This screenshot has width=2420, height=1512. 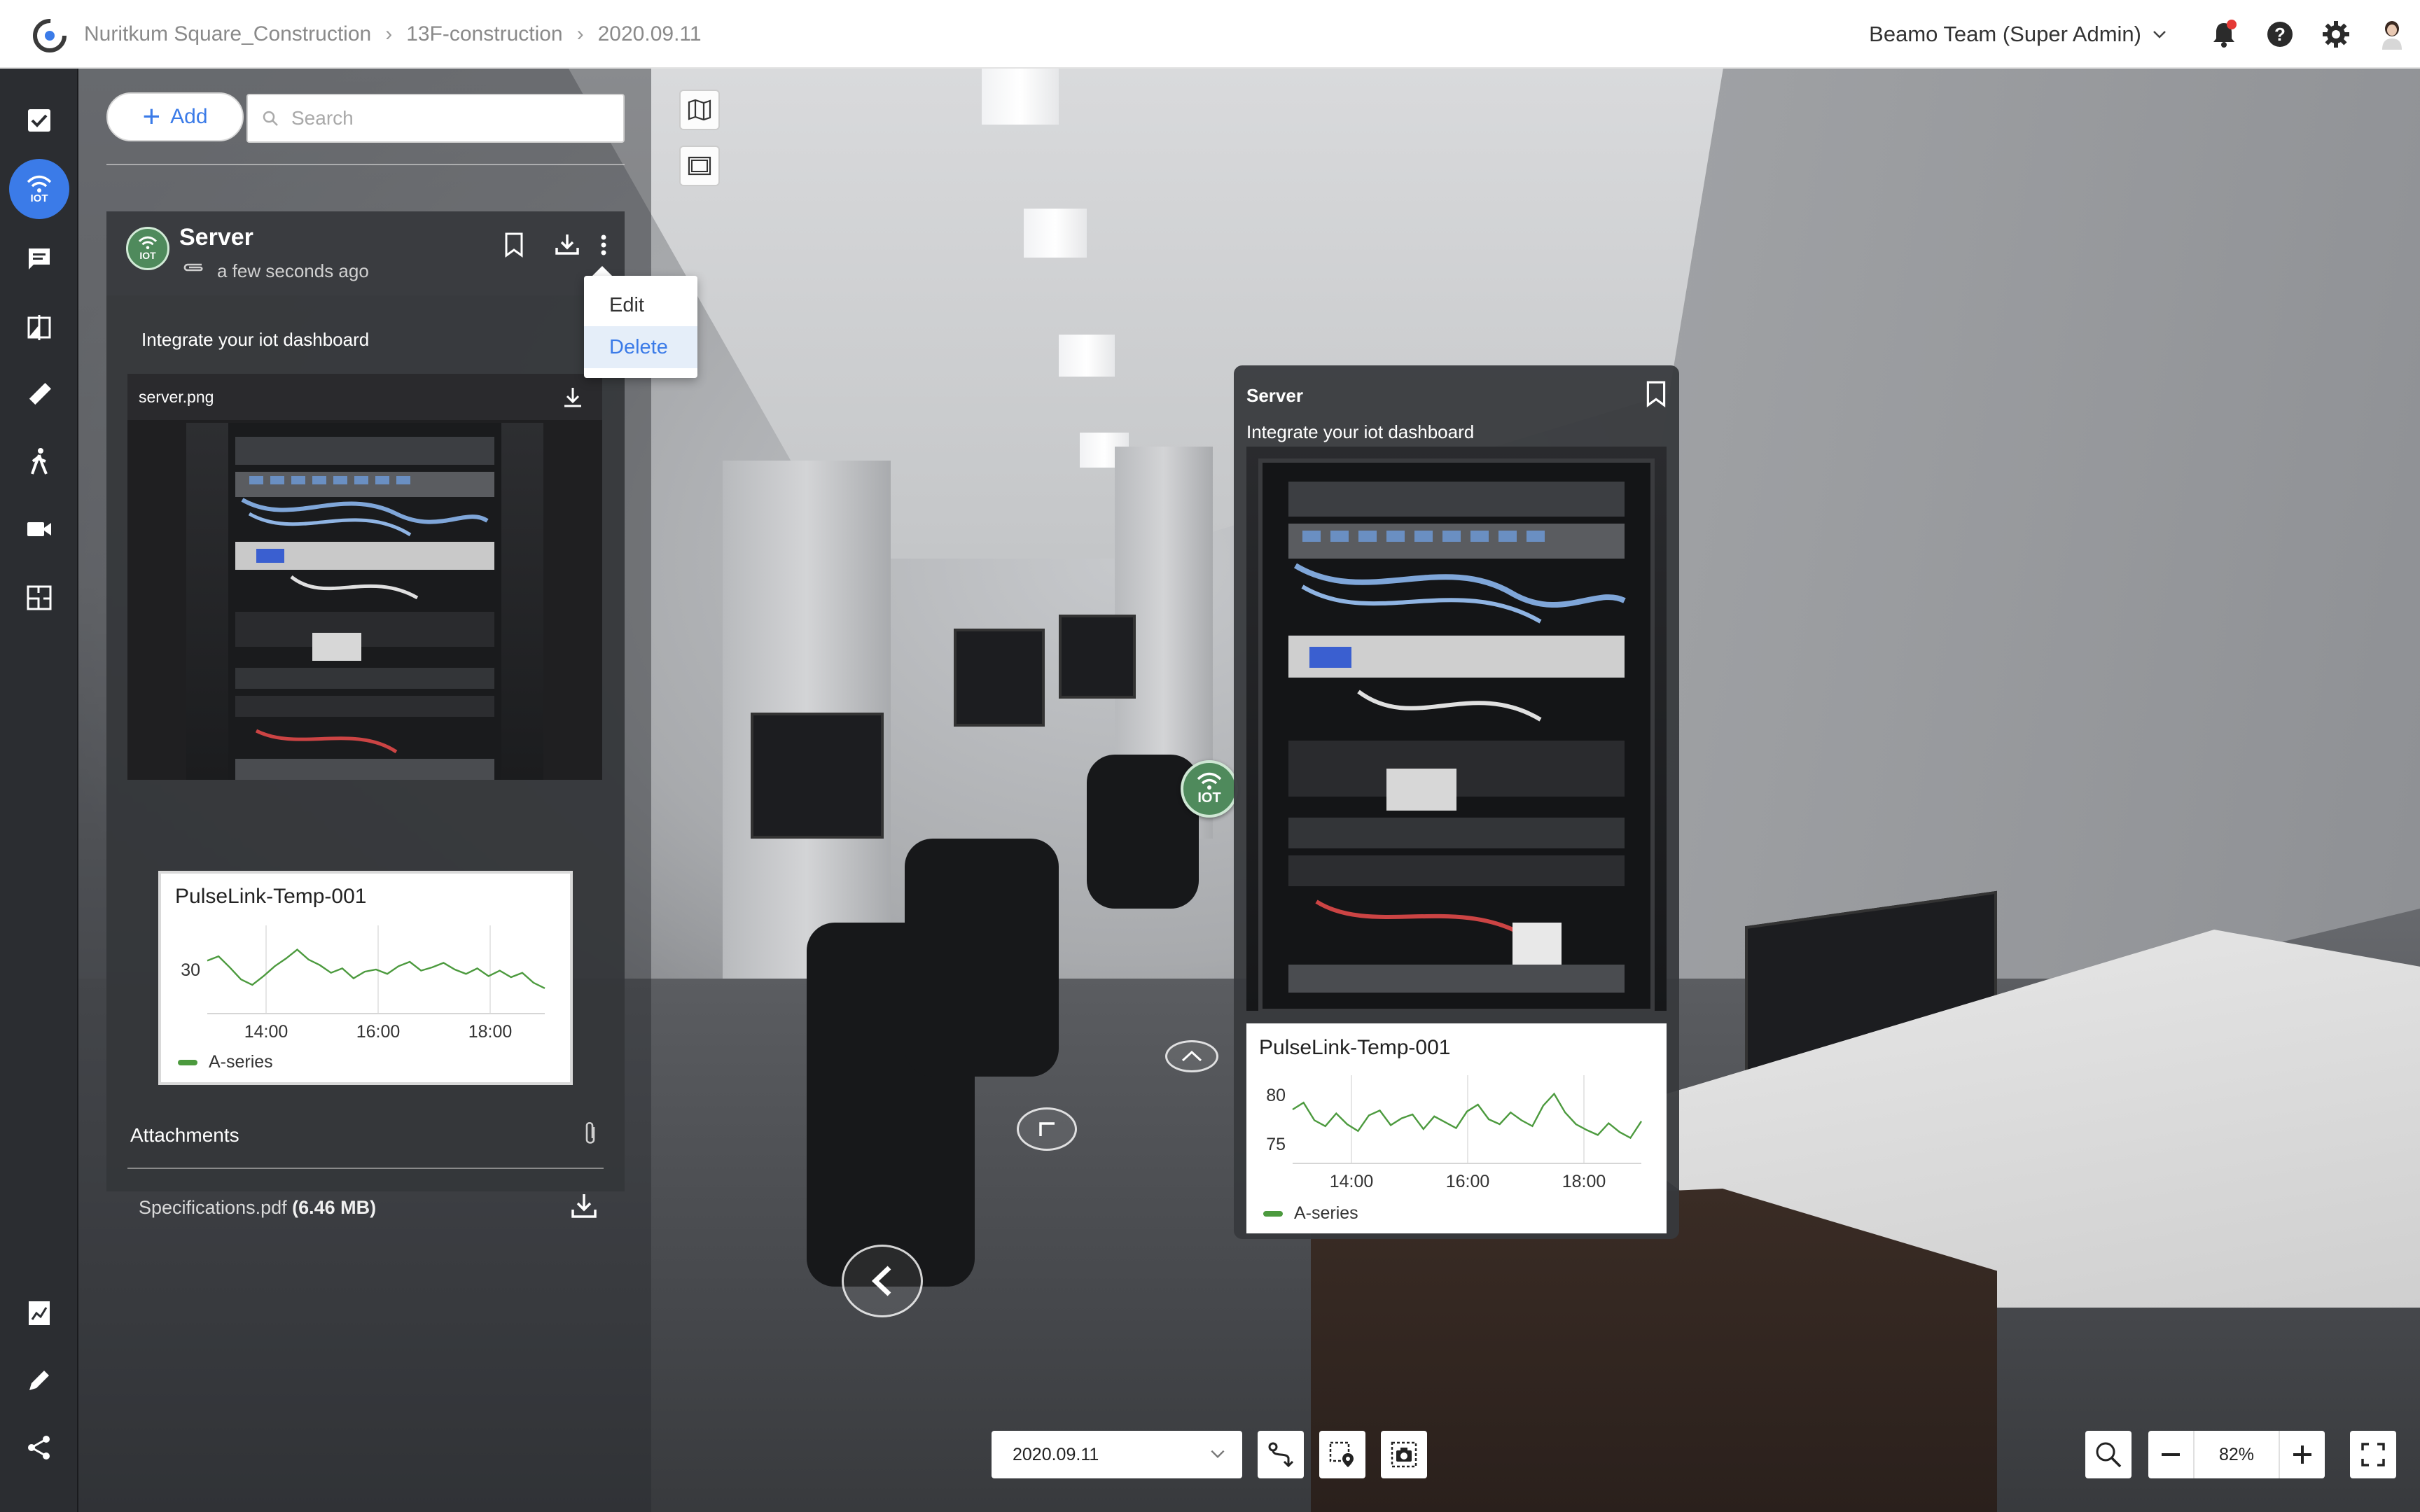 I want to click on more-options-button, so click(x=604, y=245).